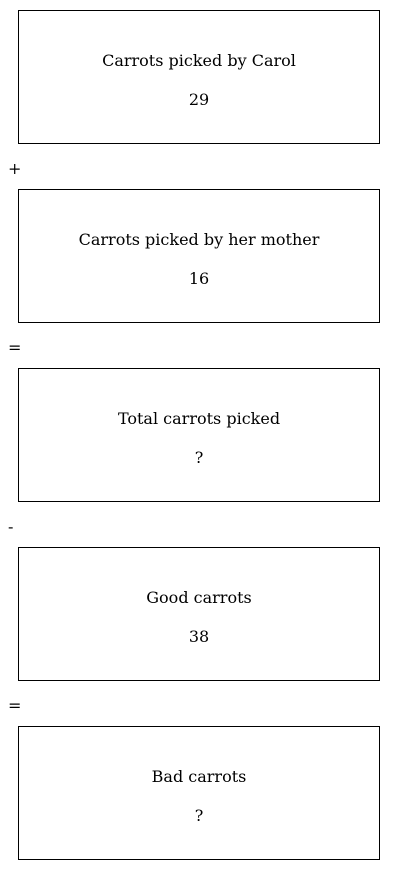 Image resolution: width=400 pixels, height=872 pixels. What do you see at coordinates (199, 597) in the screenshot?
I see `box-label: Good carrots` at bounding box center [199, 597].